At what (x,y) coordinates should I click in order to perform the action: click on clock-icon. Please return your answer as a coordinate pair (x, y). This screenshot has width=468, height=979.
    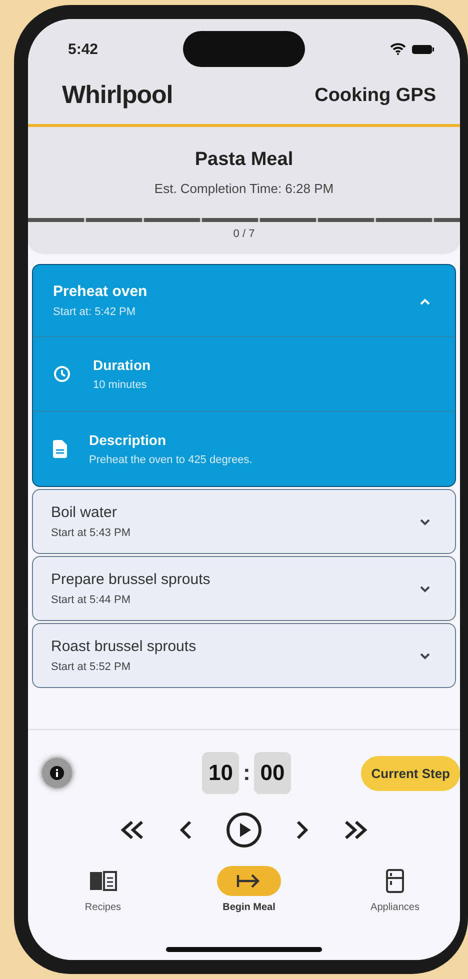
    Looking at the image, I should click on (62, 374).